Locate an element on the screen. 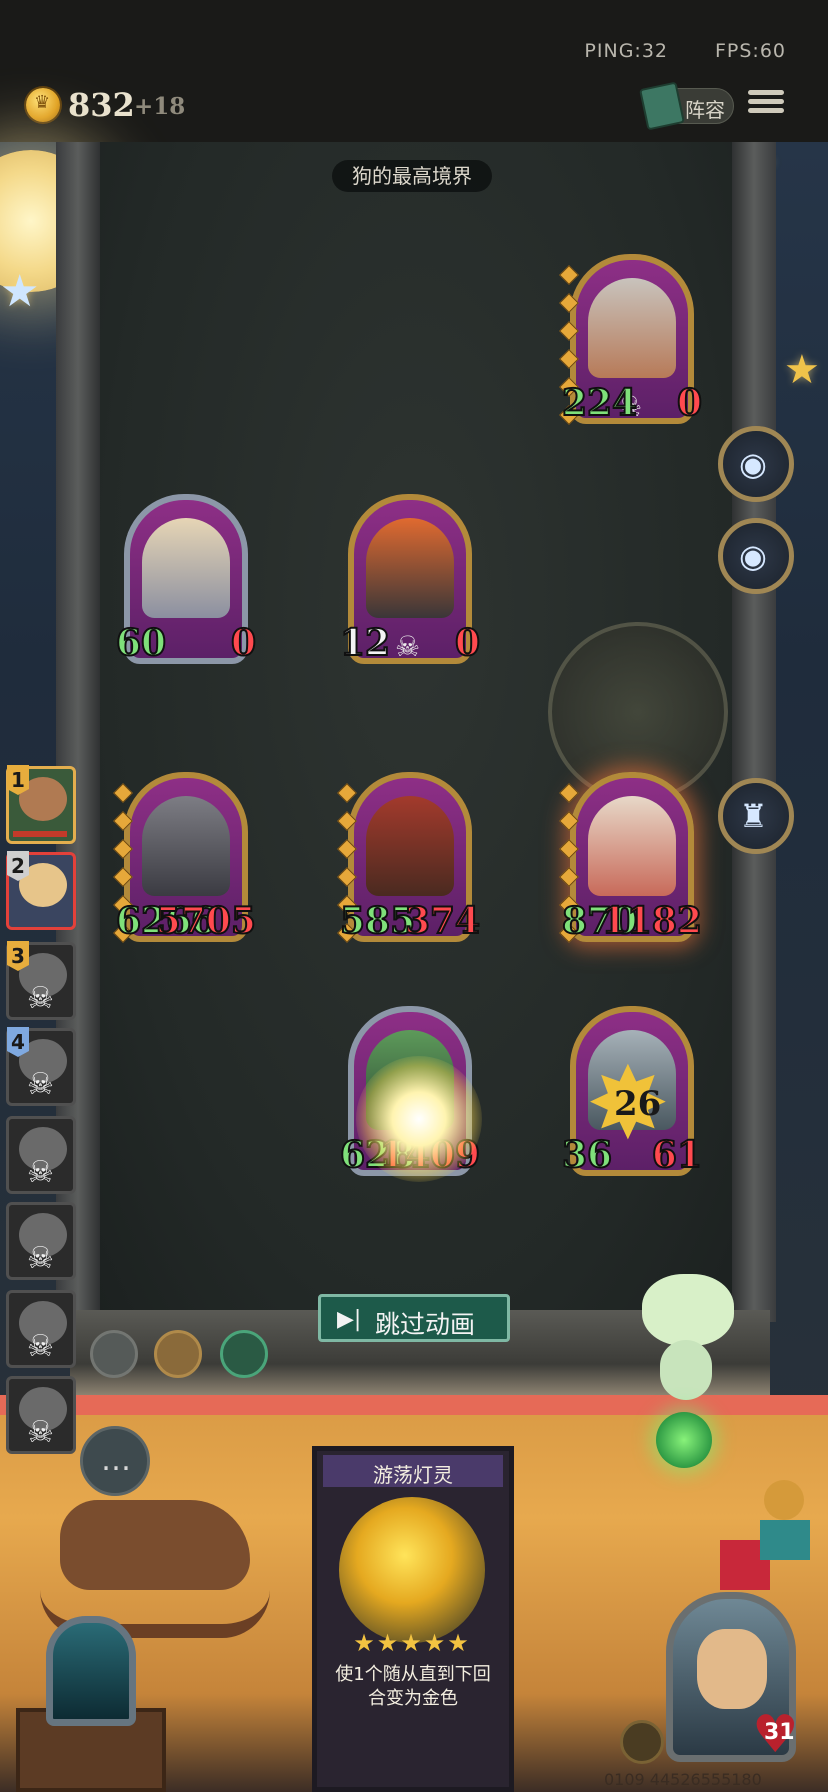  portal-chest is located at coordinates (91, 1700).